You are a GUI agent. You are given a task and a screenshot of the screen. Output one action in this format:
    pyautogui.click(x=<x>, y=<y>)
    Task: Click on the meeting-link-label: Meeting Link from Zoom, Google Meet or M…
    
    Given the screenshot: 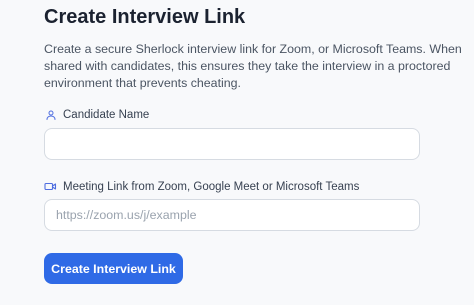 What is the action you would take?
    pyautogui.click(x=201, y=186)
    